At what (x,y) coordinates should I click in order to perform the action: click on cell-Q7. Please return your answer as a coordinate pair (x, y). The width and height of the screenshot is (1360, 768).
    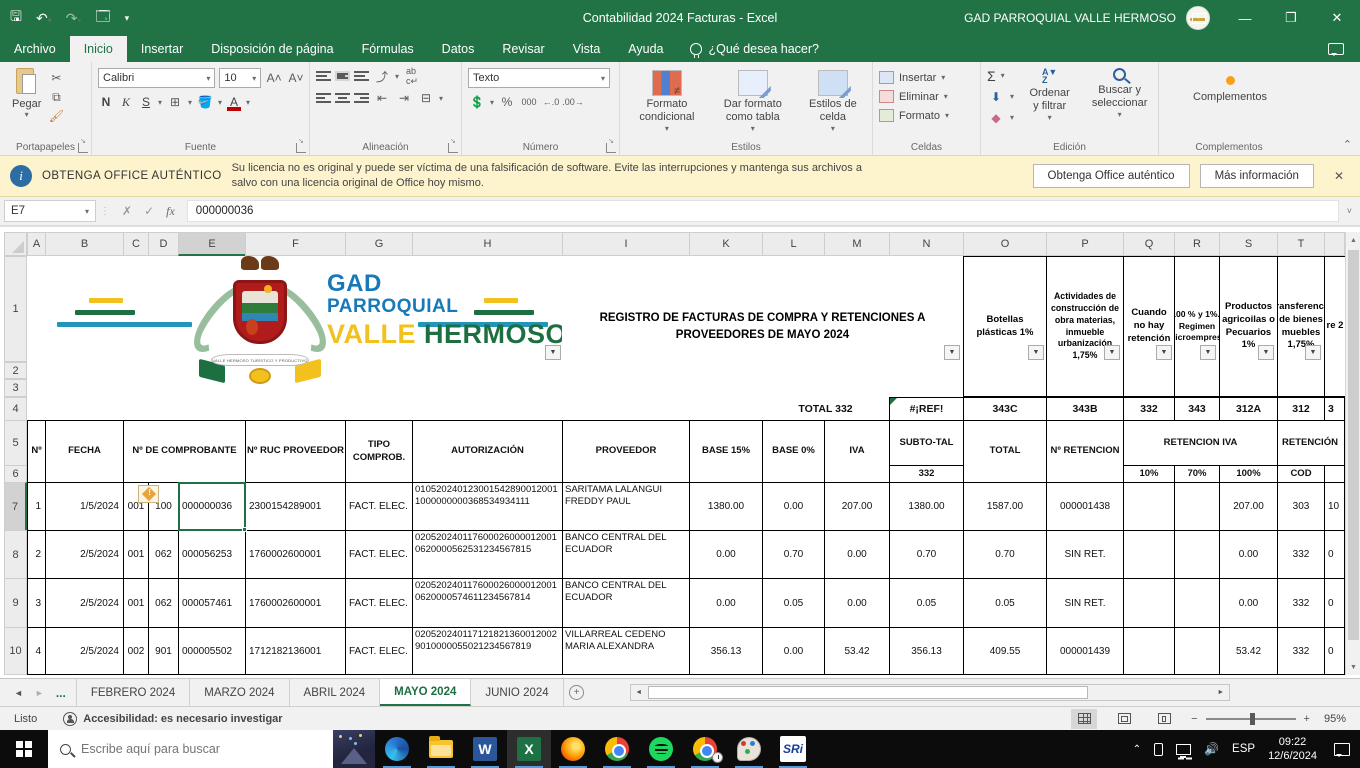
    Looking at the image, I should click on (1149, 506).